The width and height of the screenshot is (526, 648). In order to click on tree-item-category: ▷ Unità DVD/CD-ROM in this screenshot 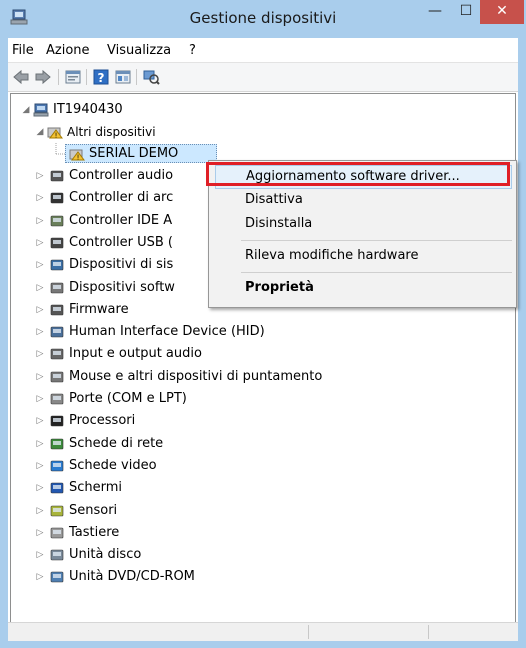, I will do `click(221, 577)`.